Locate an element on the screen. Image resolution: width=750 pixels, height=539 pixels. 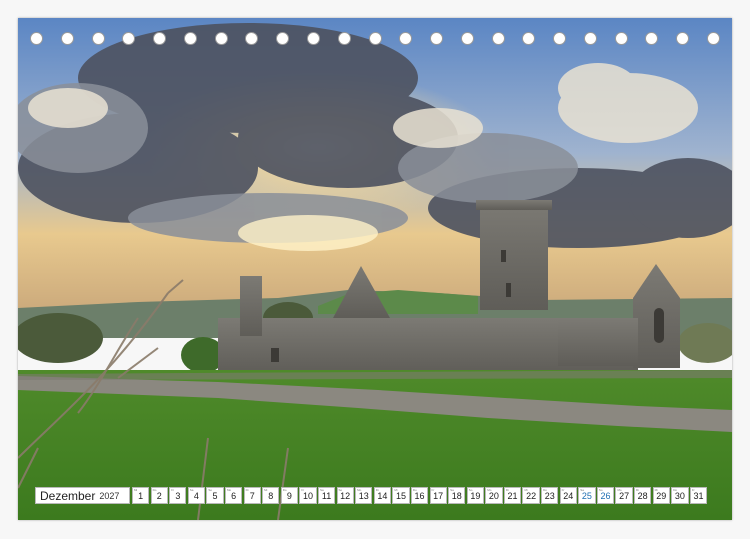
day-cell: Sa 4 is located at coordinates (196, 495).